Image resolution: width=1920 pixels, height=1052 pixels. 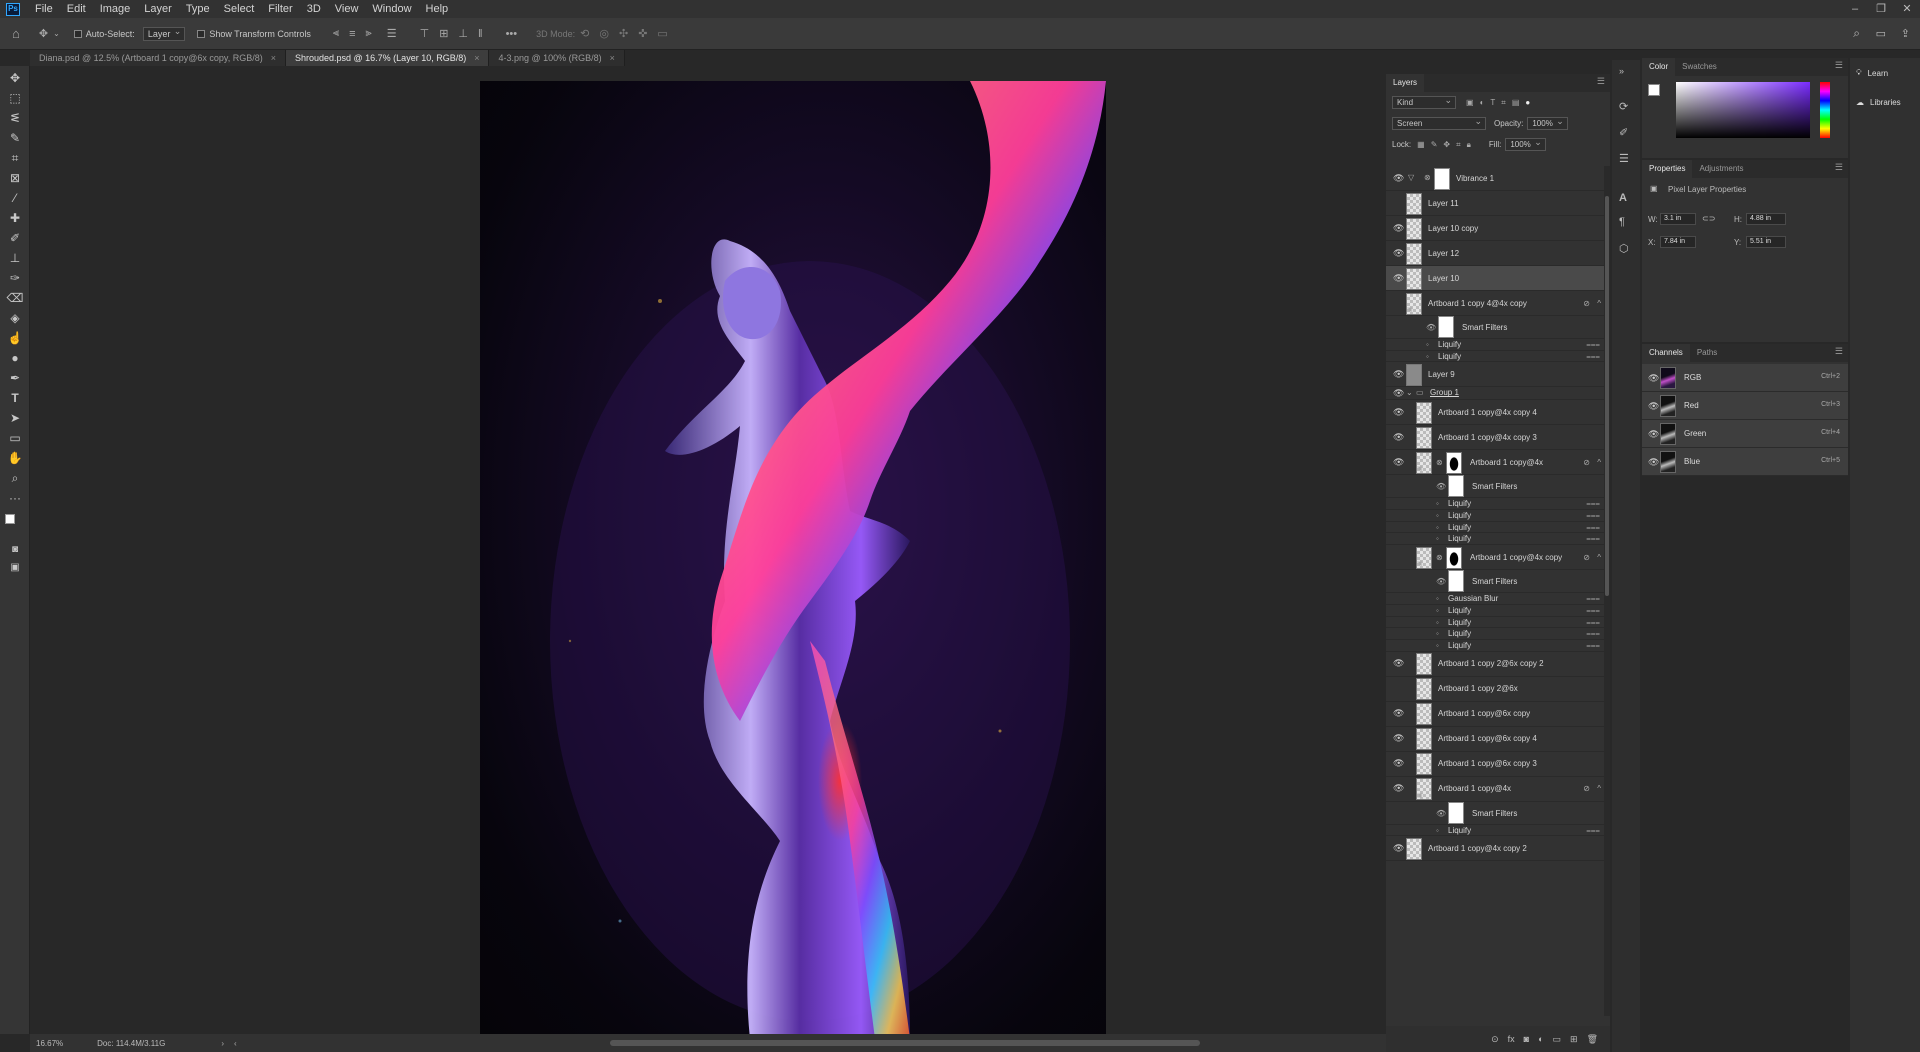 I want to click on align-bottom-icon: ⊥, so click(x=463, y=33).